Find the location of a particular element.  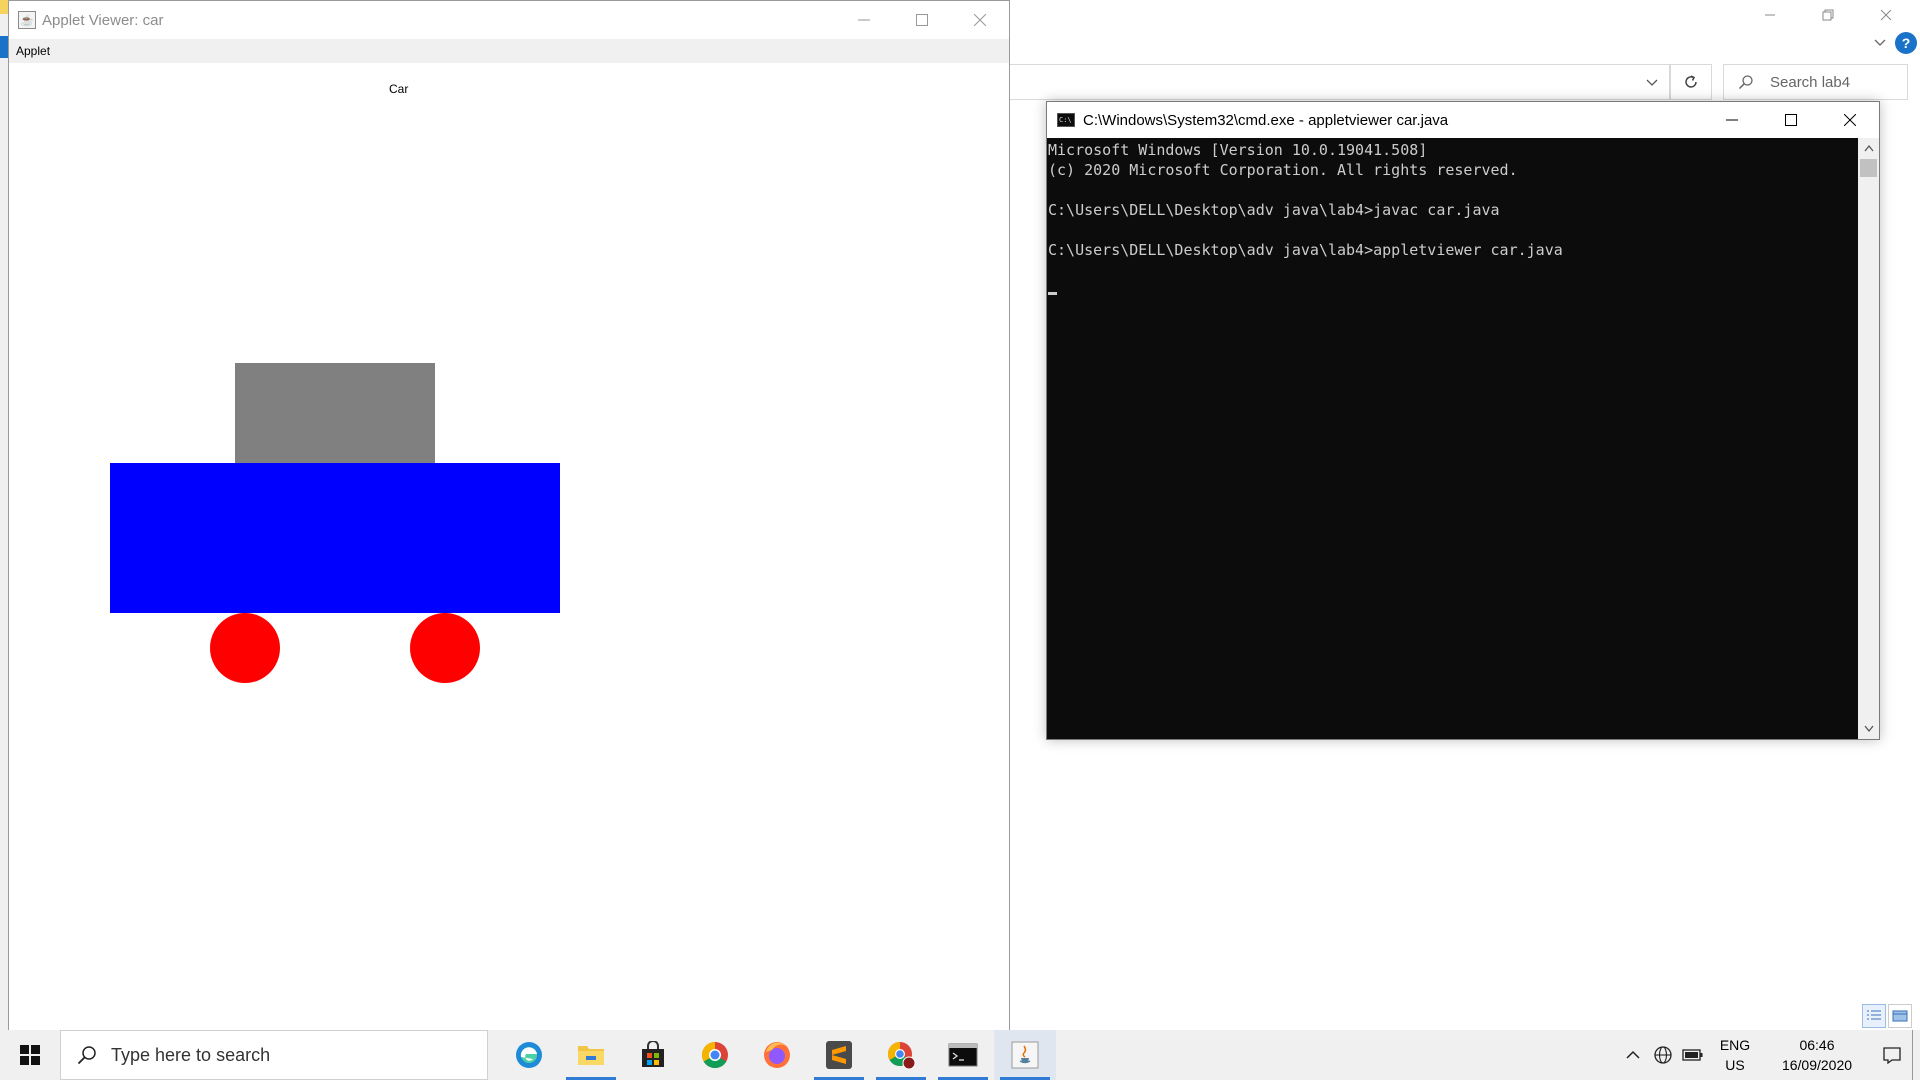

refresh-button is located at coordinates (1691, 82).